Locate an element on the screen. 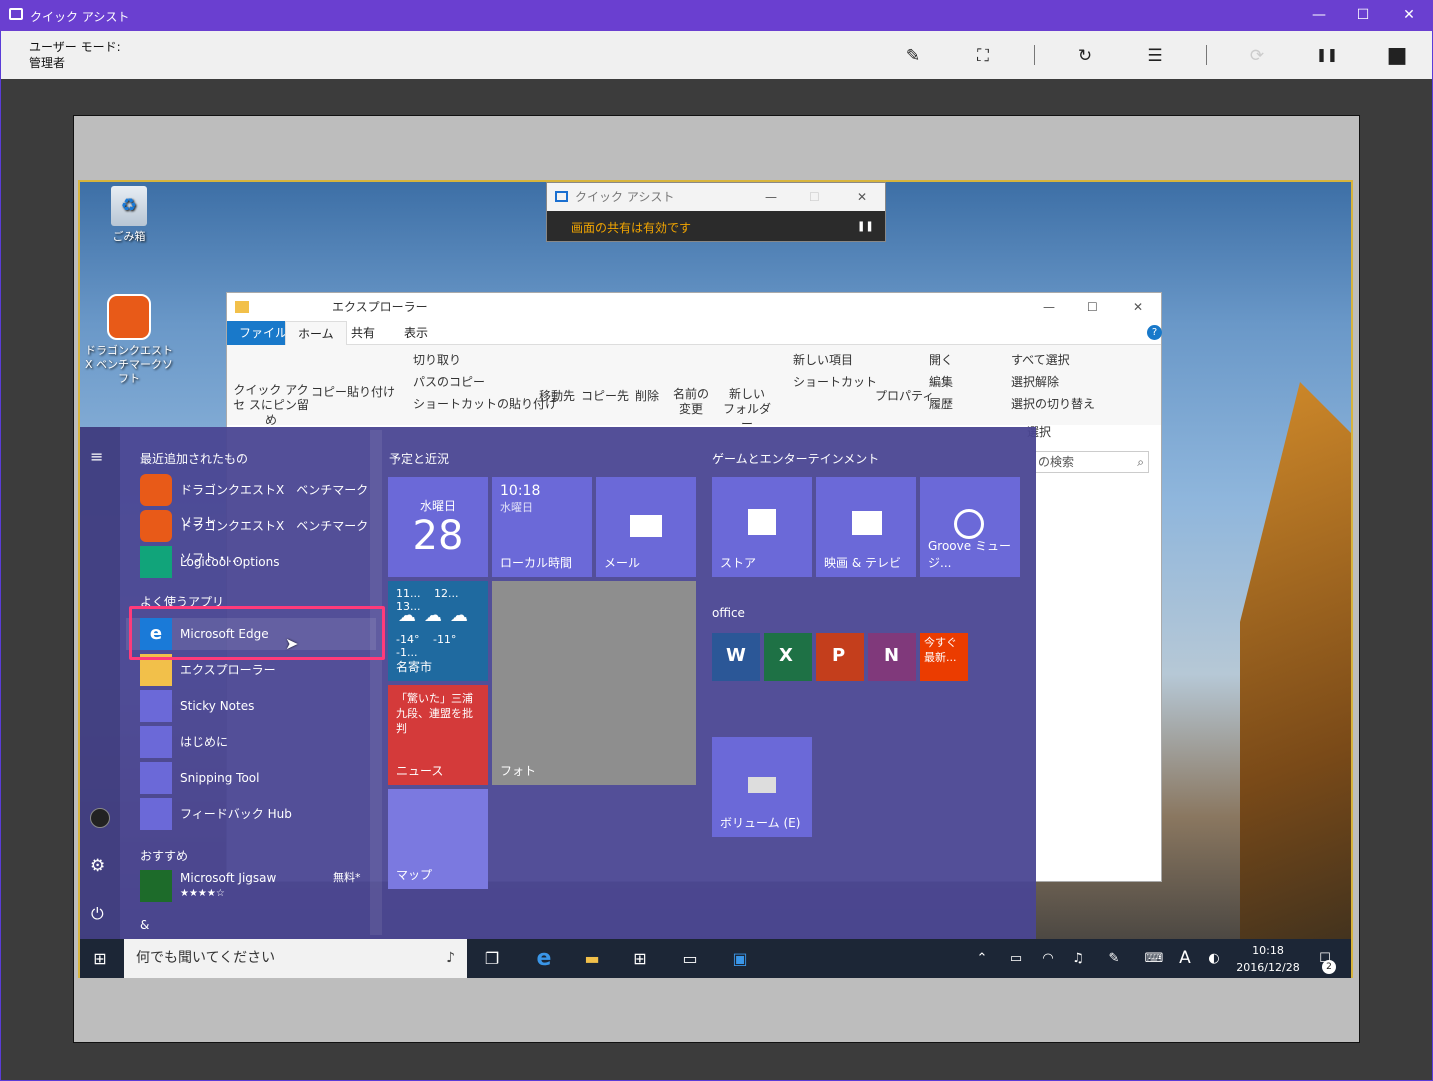  tile-volume: ボリューム (E) is located at coordinates (762, 787).